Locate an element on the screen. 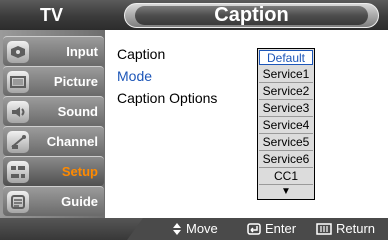 This screenshot has height=240, width=388. menu-item-mode: Mode is located at coordinates (134, 76).